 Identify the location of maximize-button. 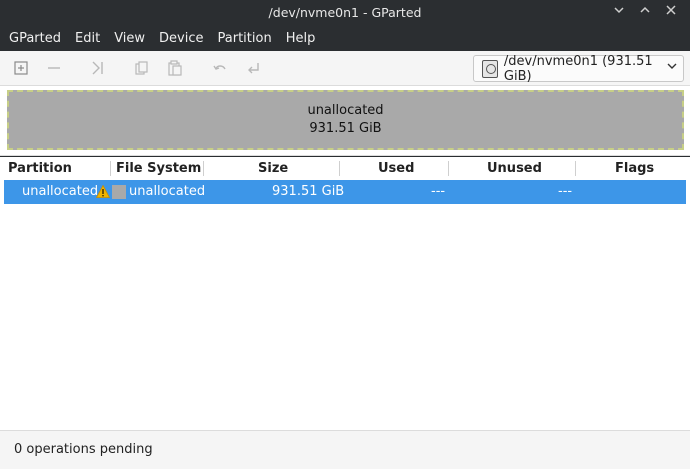
(645, 11).